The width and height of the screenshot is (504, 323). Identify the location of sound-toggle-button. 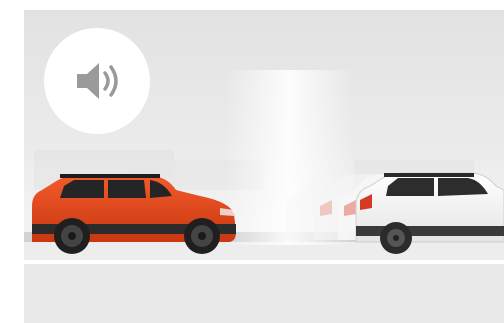
(97, 81).